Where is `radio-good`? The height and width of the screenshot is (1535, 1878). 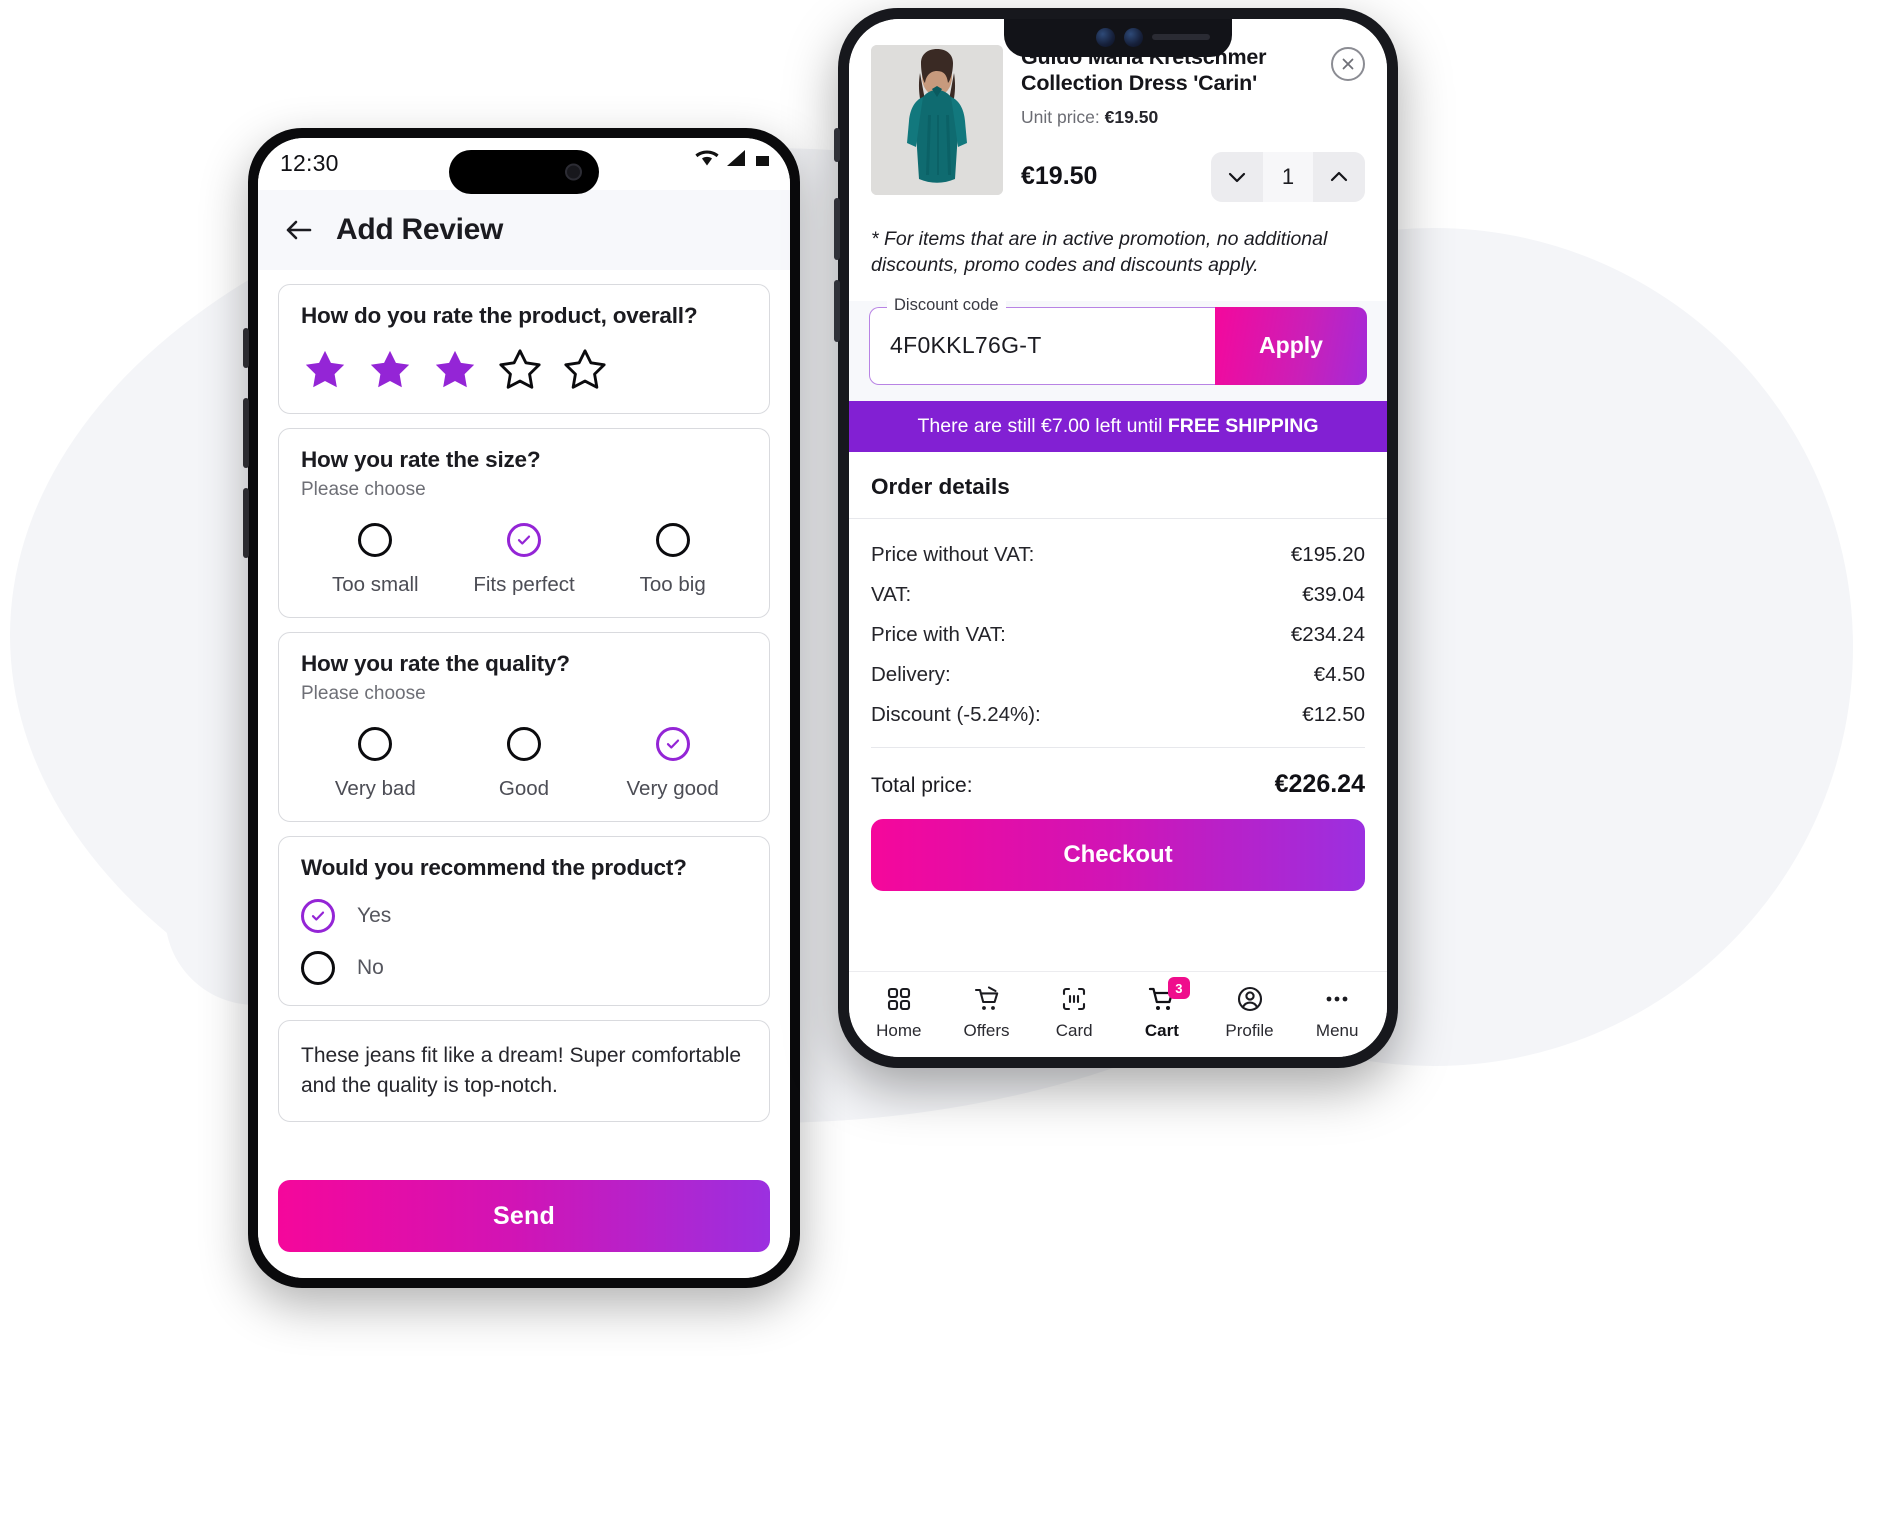
radio-good is located at coordinates (524, 744).